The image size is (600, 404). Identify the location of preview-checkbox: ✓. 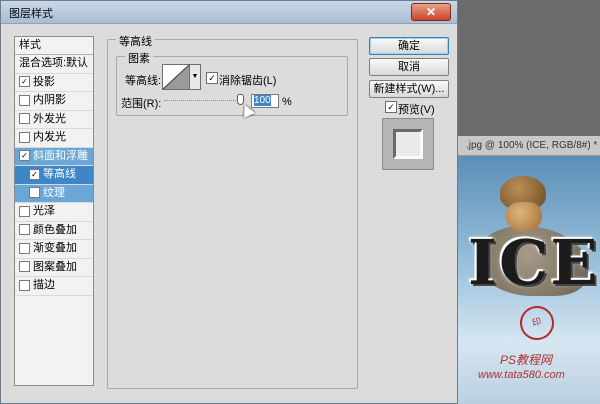
(391, 107).